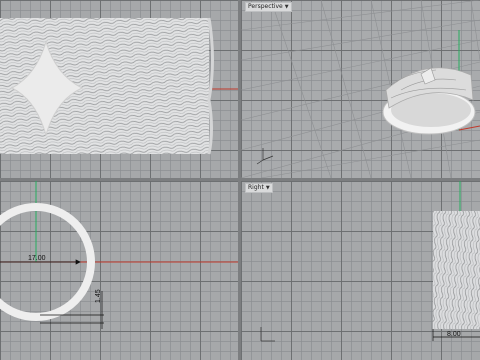 This screenshot has height=360, width=480. Describe the element at coordinates (429, 101) in the screenshot. I see `ring-3d` at that location.